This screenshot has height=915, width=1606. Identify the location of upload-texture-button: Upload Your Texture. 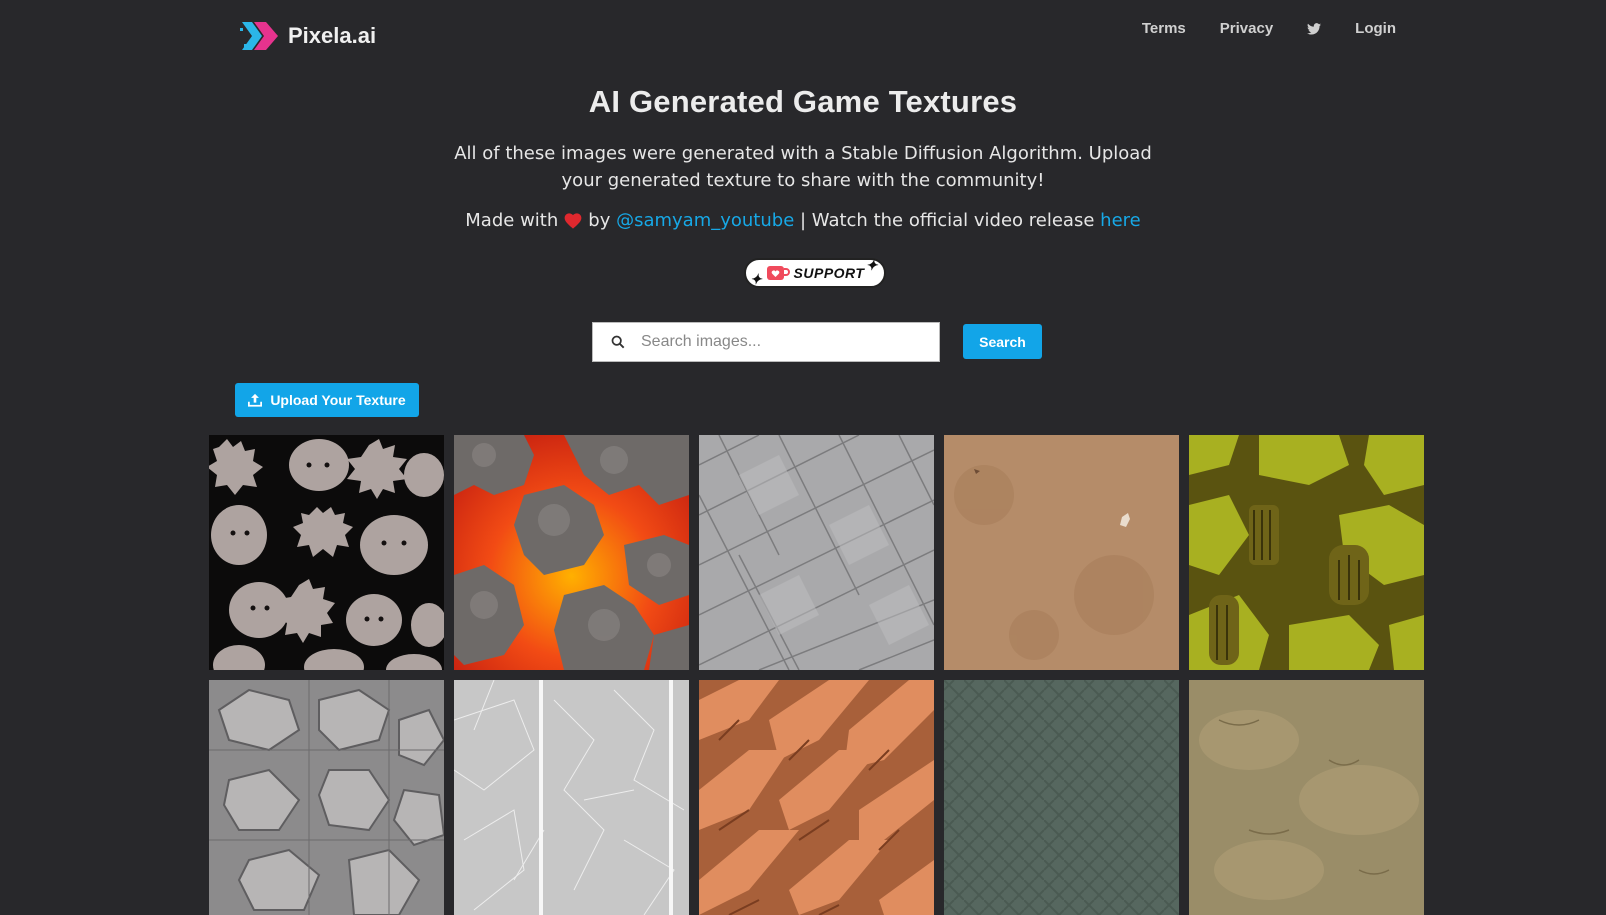
(327, 400).